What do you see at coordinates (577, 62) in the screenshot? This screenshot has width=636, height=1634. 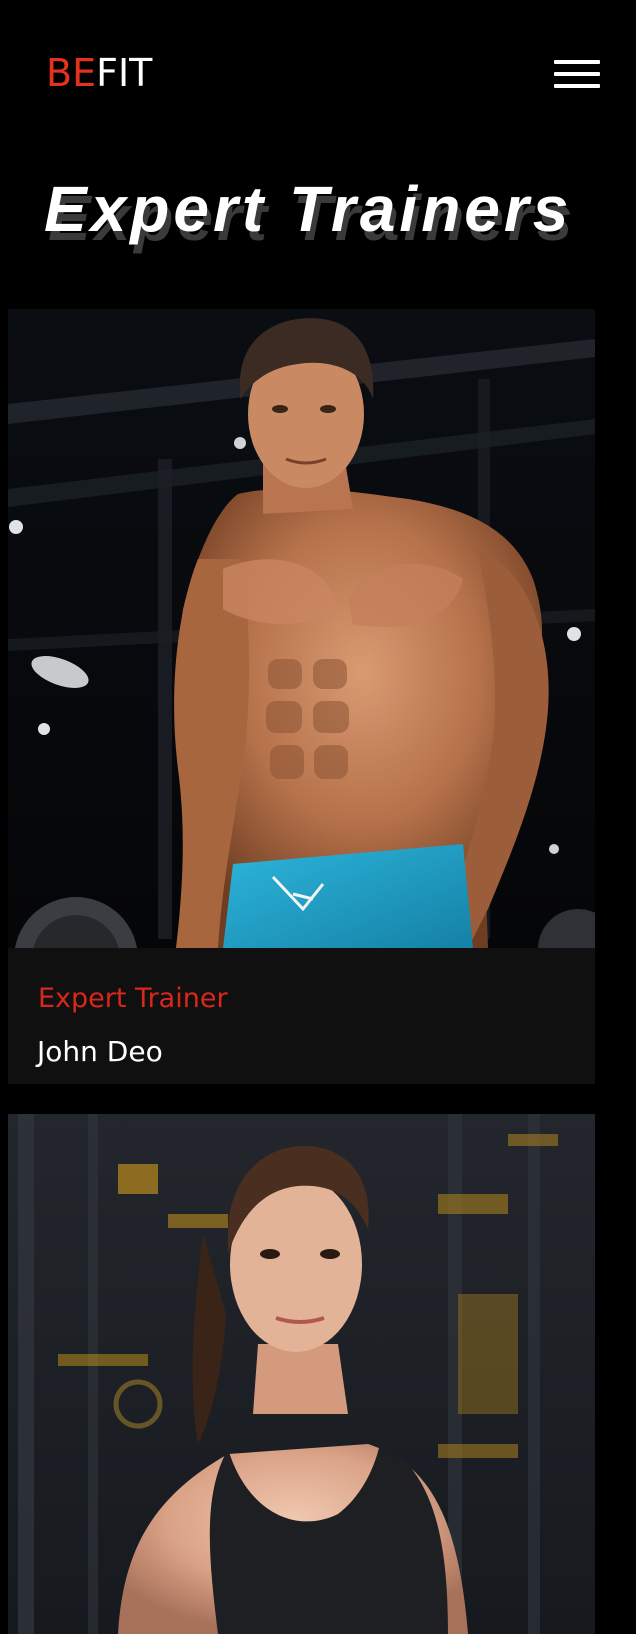 I see `menu-bar-top` at bounding box center [577, 62].